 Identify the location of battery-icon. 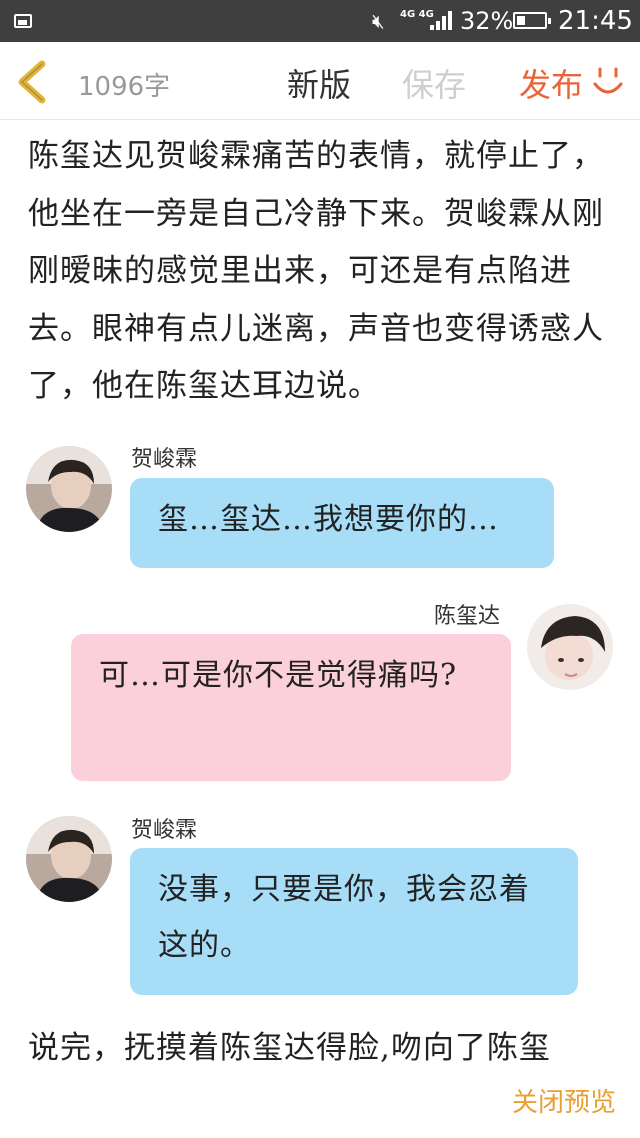
(532, 20).